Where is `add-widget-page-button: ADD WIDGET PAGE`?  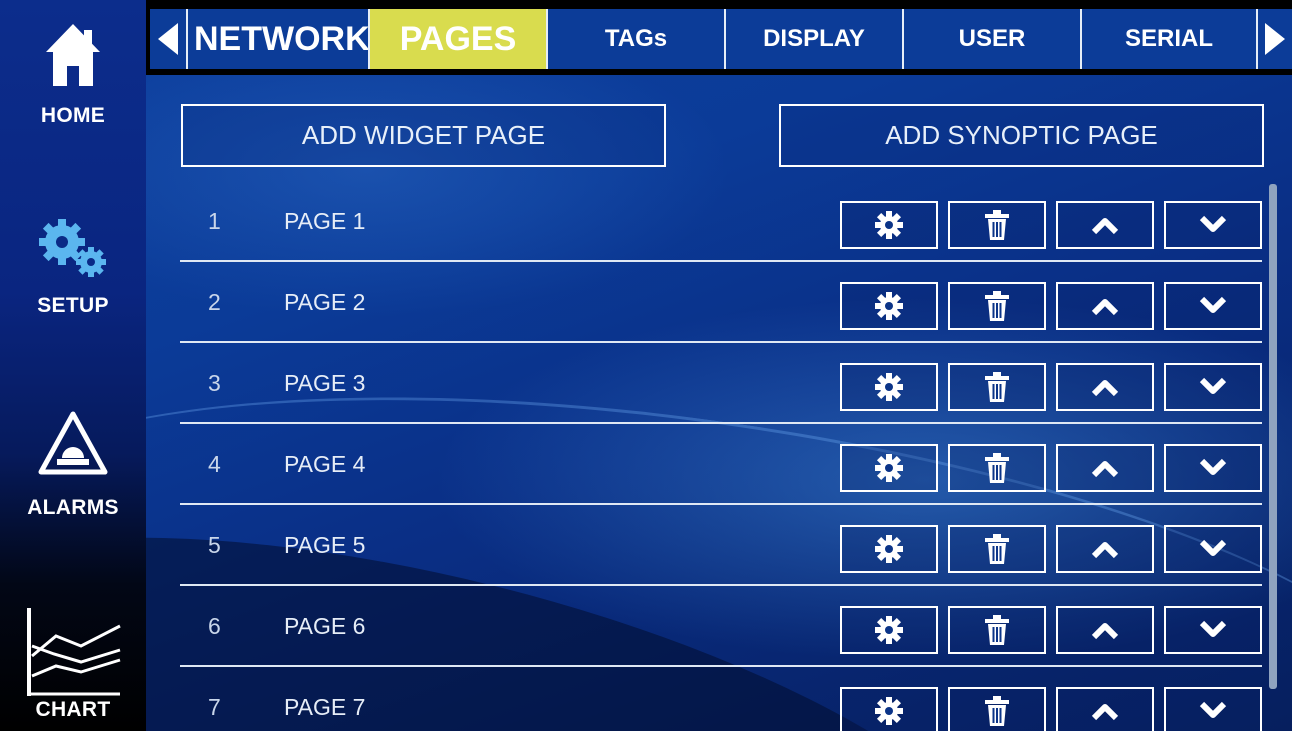
add-widget-page-button: ADD WIDGET PAGE is located at coordinates (423, 135).